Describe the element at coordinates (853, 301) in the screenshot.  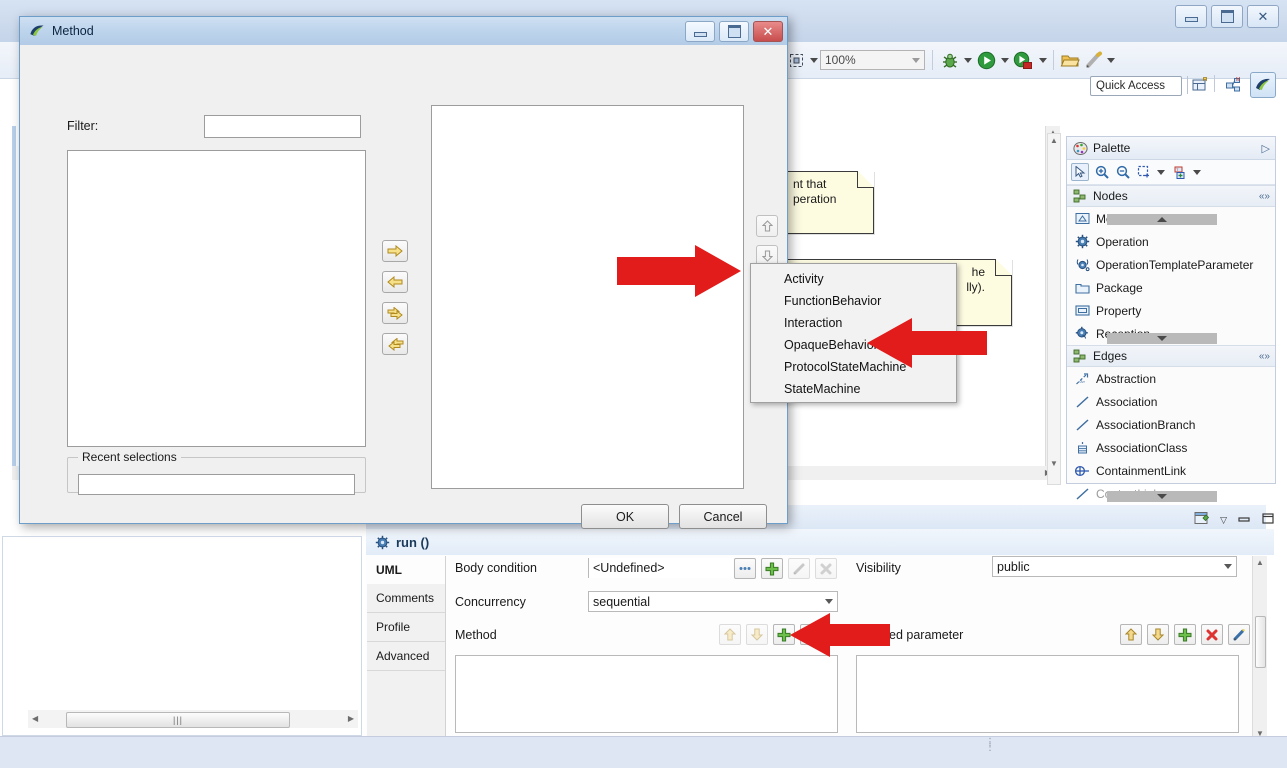
I see `menu-item-functionbehavior: FunctionBehavior` at that location.